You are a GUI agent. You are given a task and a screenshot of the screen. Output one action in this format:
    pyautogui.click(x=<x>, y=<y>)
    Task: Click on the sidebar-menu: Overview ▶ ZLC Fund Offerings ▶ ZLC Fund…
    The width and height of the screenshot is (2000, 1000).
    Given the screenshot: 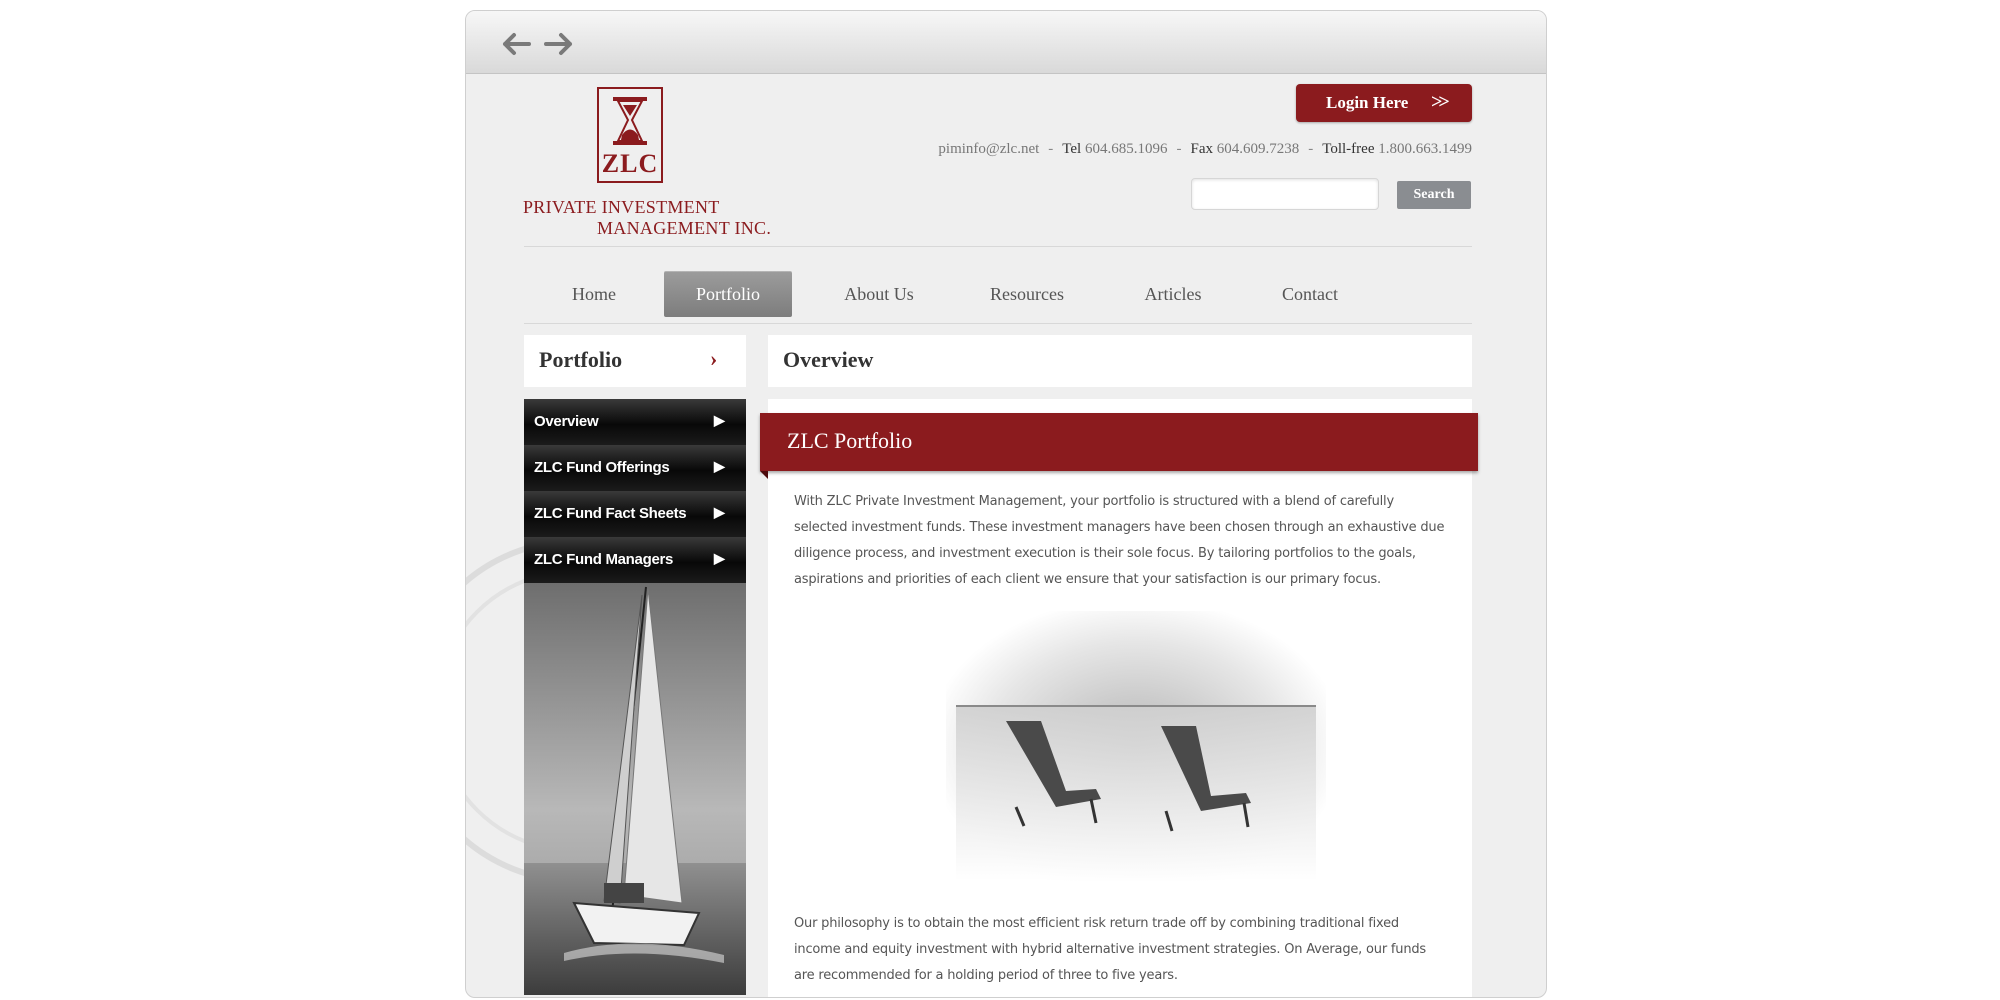 What is the action you would take?
    pyautogui.click(x=635, y=697)
    